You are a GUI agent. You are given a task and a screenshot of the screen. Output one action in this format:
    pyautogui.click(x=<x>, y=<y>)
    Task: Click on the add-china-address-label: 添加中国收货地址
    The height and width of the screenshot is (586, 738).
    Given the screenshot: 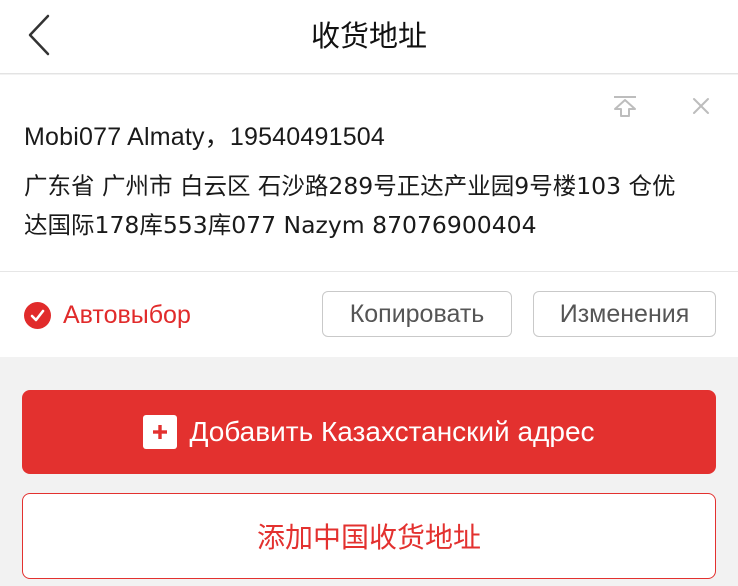 What is the action you would take?
    pyautogui.click(x=368, y=537)
    